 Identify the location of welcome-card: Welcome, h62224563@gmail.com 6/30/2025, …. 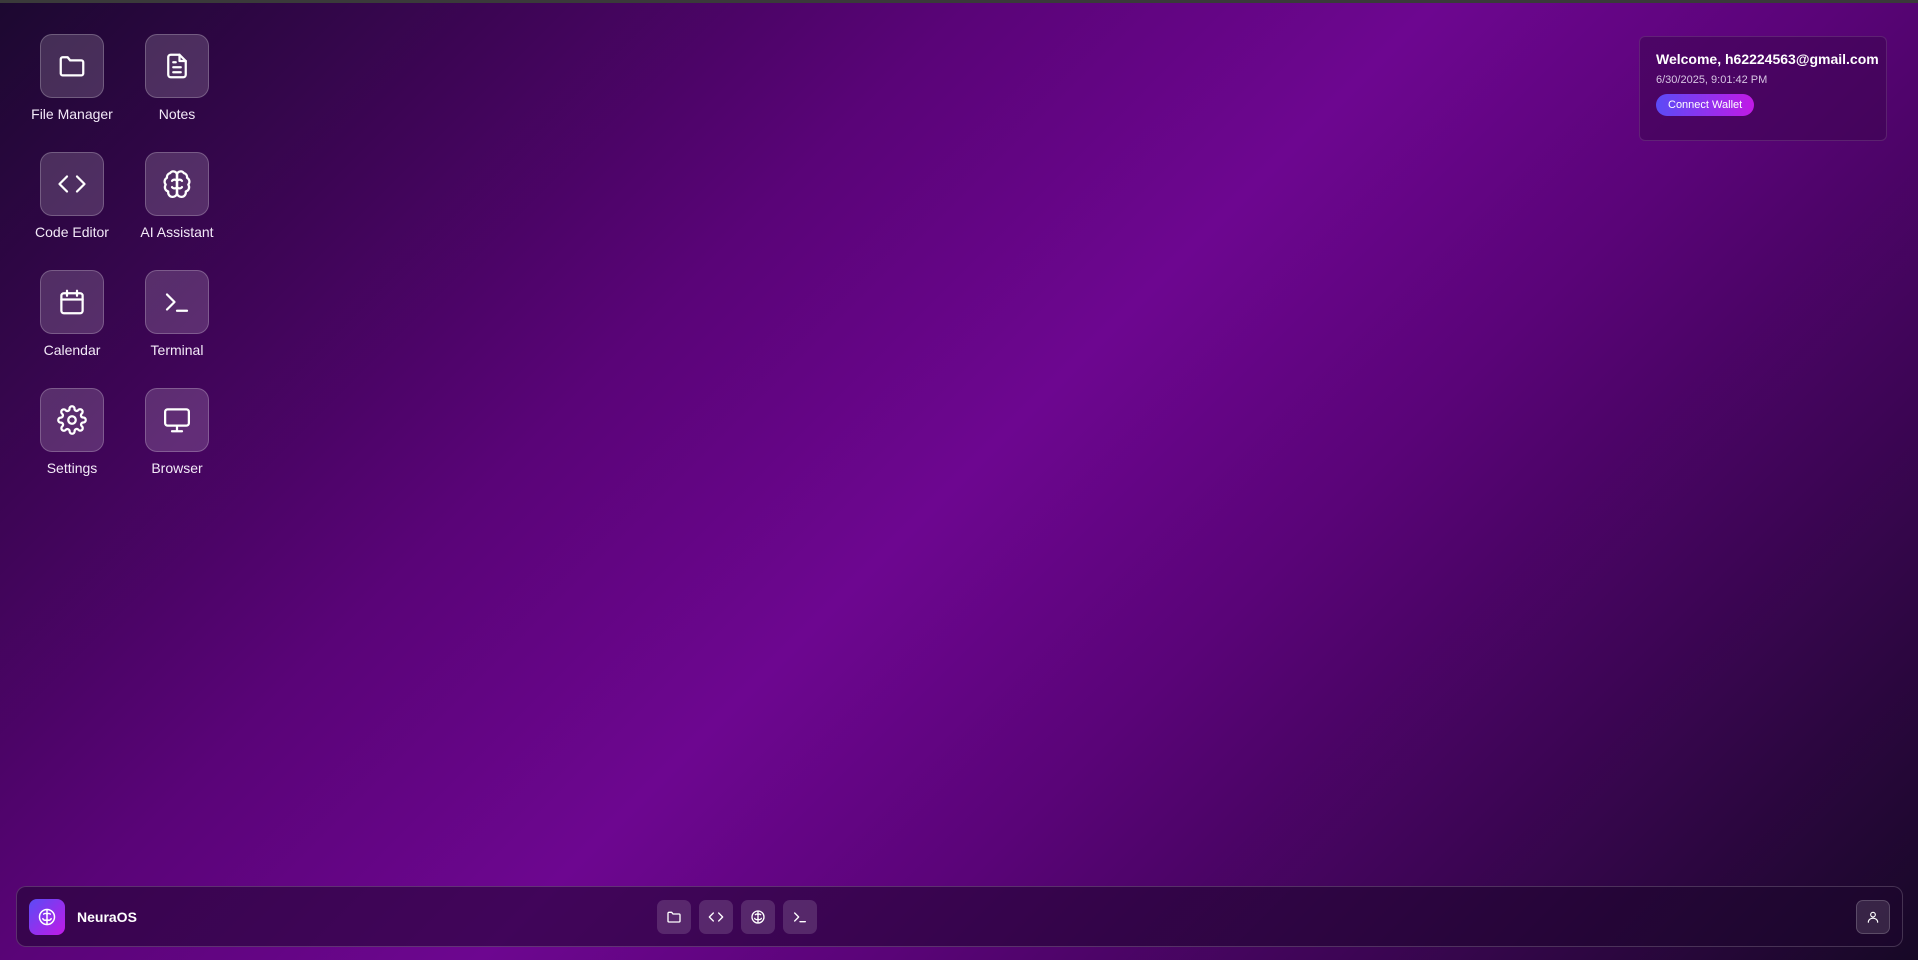
(1763, 88).